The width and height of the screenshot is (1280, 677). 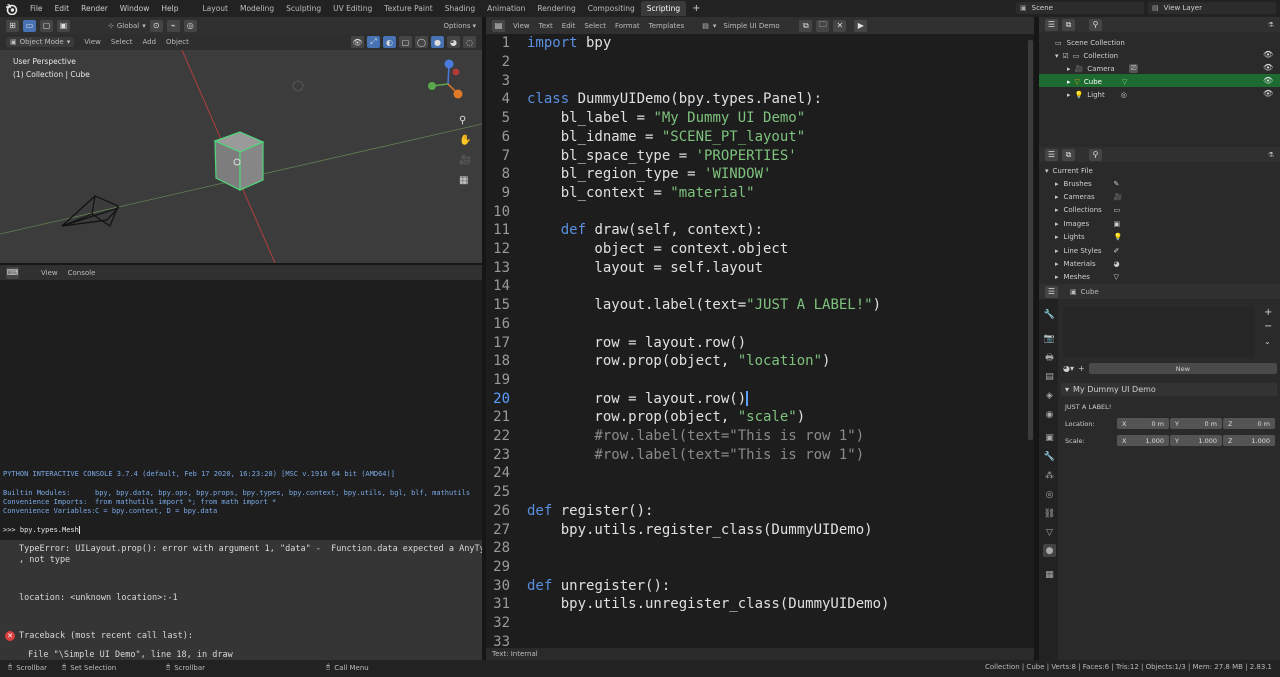 I want to click on remove-slot-icon: −, so click(x=1268, y=326).